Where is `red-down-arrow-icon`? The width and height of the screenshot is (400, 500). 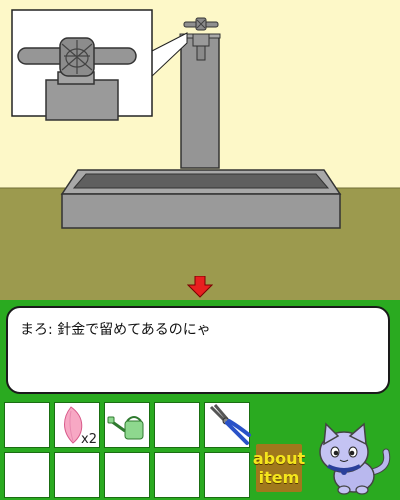 red-down-arrow-icon is located at coordinates (200, 286).